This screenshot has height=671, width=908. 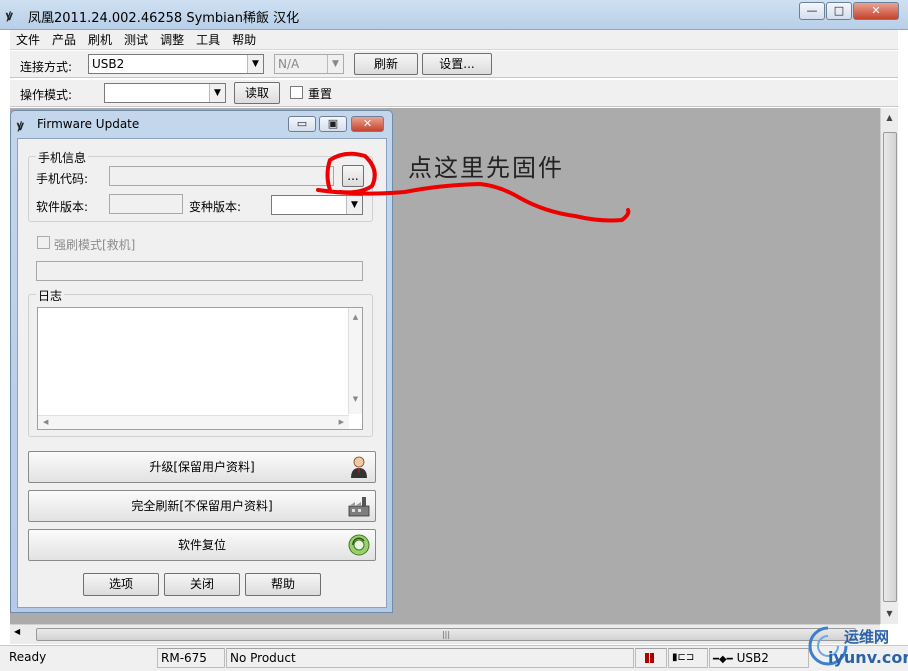 What do you see at coordinates (454, 93) in the screenshot?
I see `mode-toolbar: 操作模式: ▼ 读取 重置` at bounding box center [454, 93].